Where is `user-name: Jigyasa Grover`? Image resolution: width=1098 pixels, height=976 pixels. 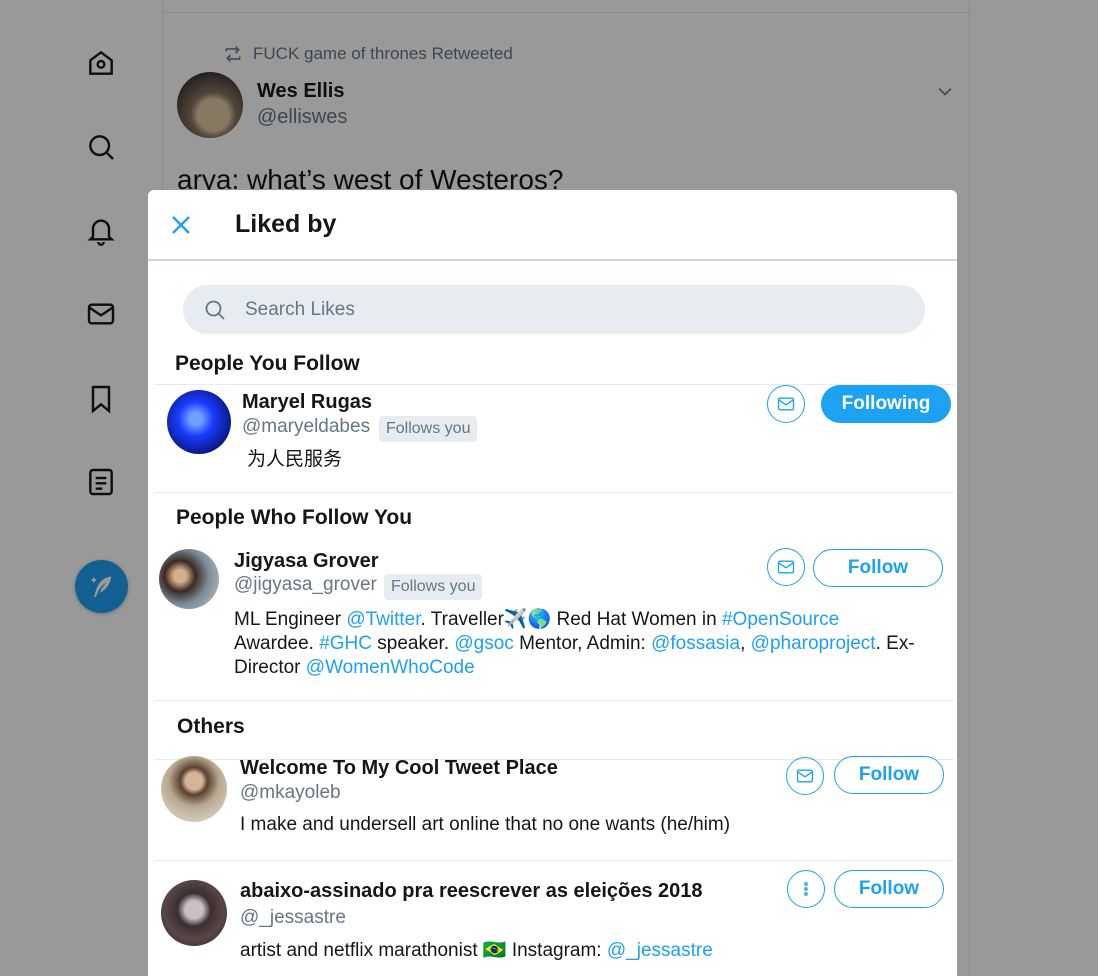
user-name: Jigyasa Grover is located at coordinates (306, 561).